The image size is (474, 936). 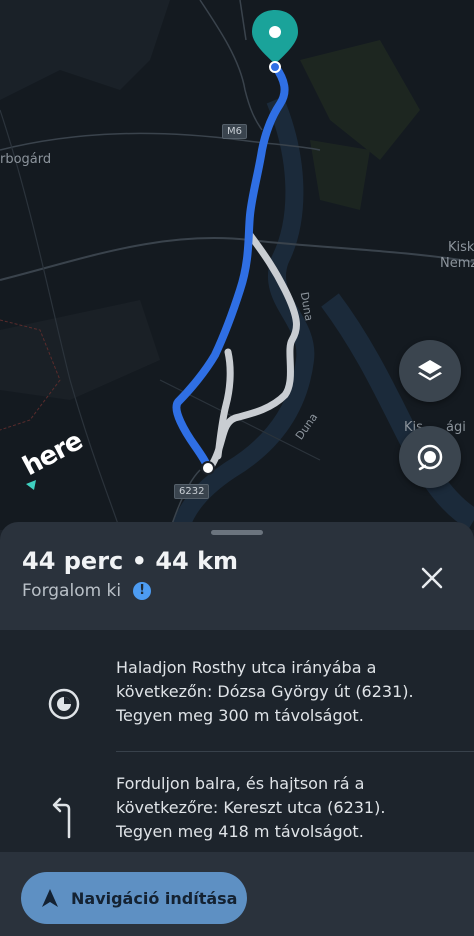 I want to click on layers-icon, so click(x=430, y=370).